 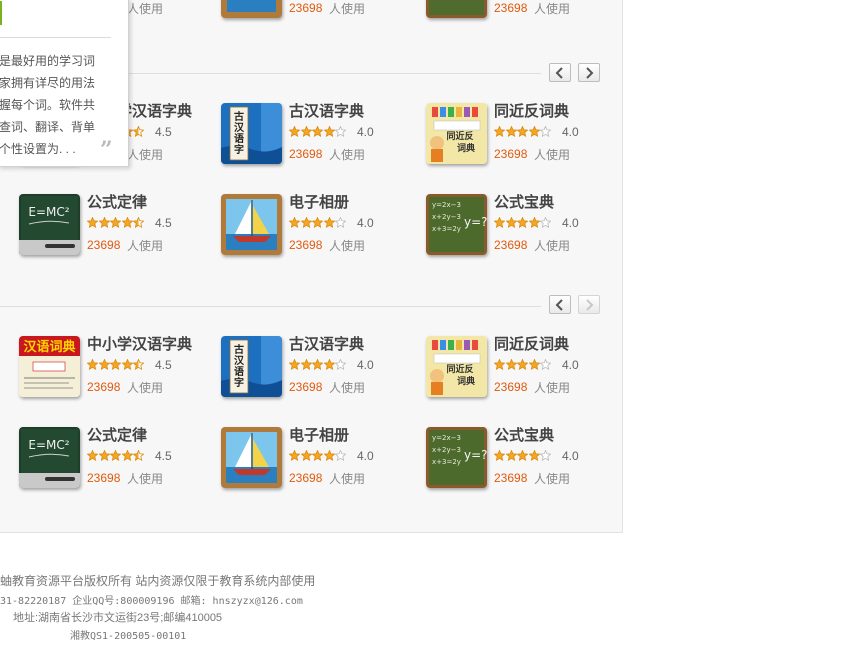 I want to click on next-page-button-disabled, so click(x=589, y=304).